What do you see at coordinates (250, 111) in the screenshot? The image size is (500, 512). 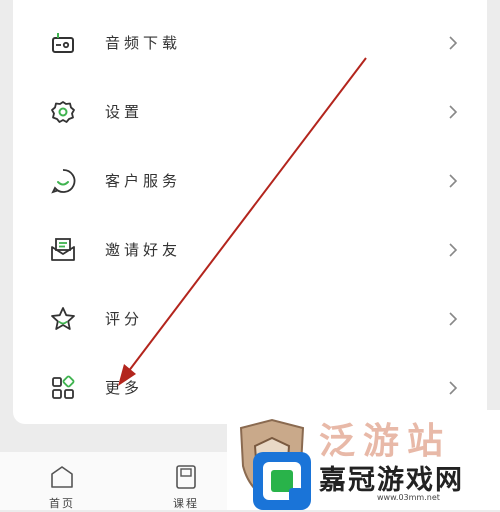 I see `menu-item-settings: 设置` at bounding box center [250, 111].